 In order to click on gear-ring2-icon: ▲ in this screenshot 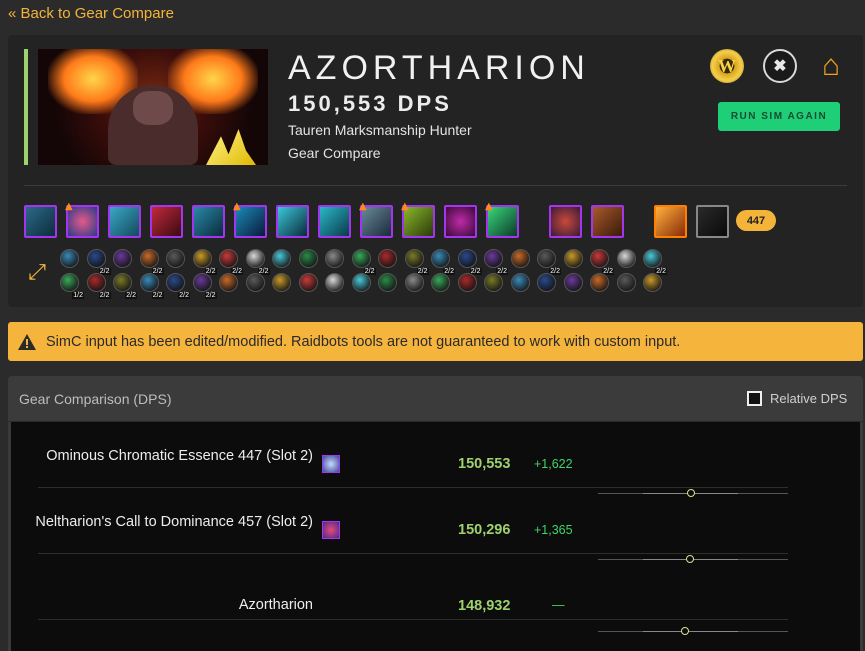, I will do `click(502, 219)`.